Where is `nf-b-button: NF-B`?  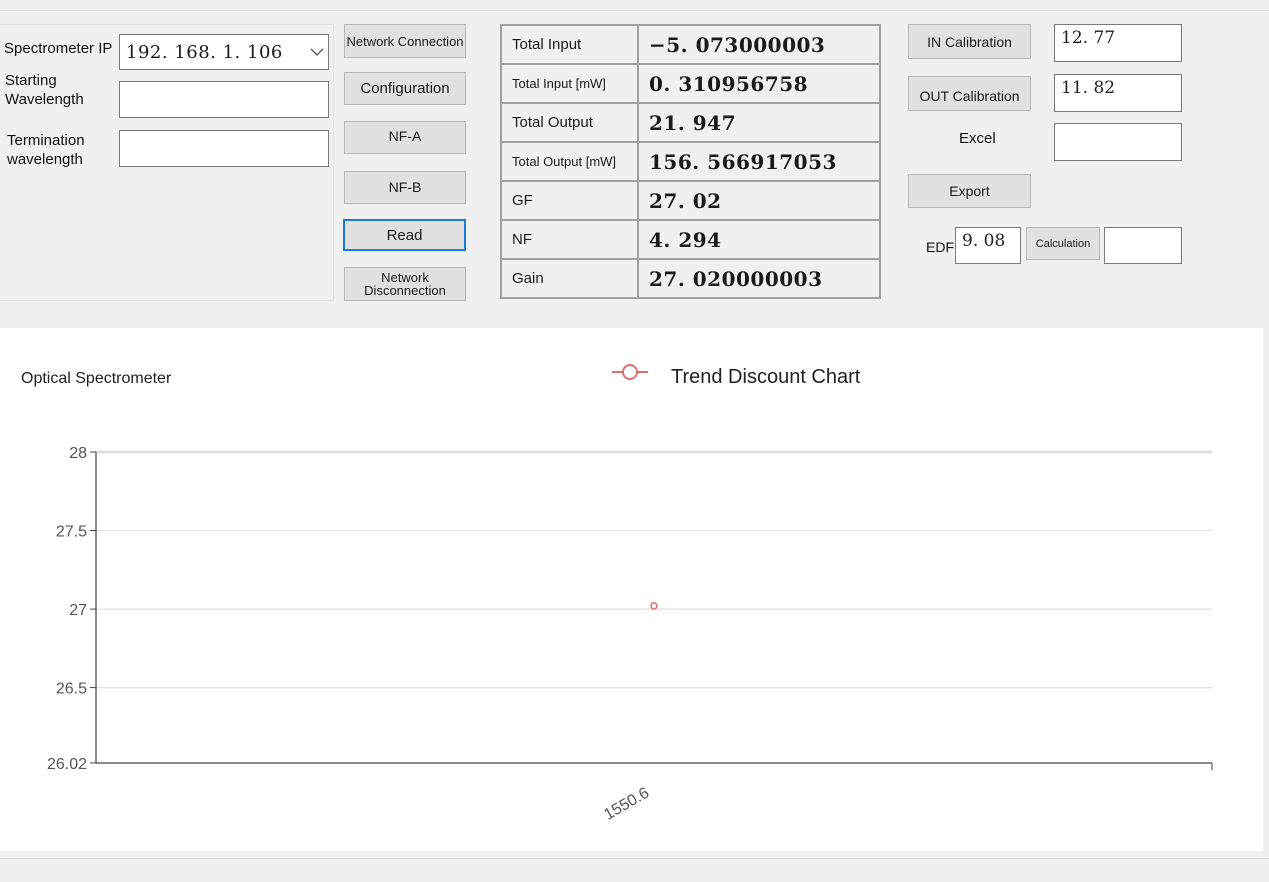
nf-b-button: NF-B is located at coordinates (405, 187).